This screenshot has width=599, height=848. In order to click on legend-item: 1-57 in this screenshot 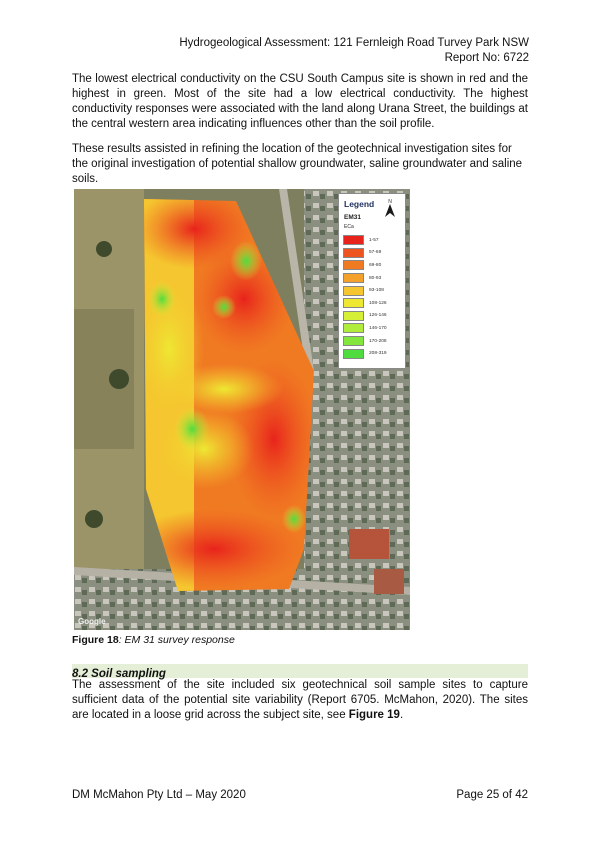, I will do `click(365, 240)`.